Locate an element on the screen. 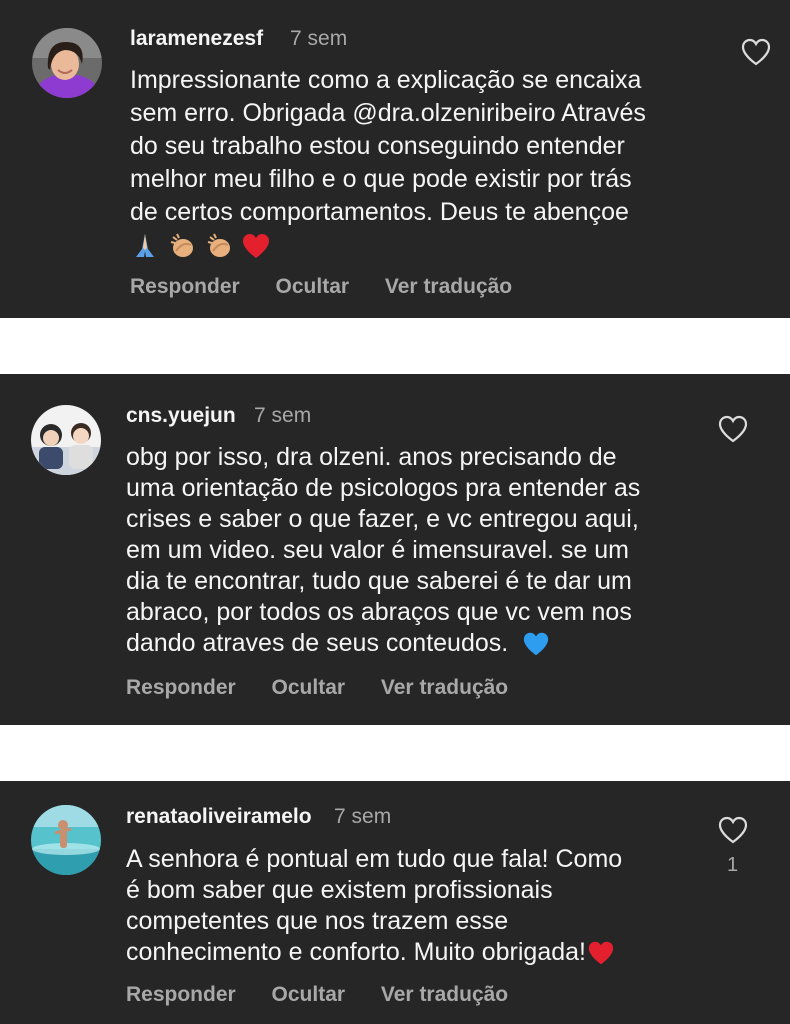 The height and width of the screenshot is (1024, 790). emoji-line is located at coordinates (430, 245).